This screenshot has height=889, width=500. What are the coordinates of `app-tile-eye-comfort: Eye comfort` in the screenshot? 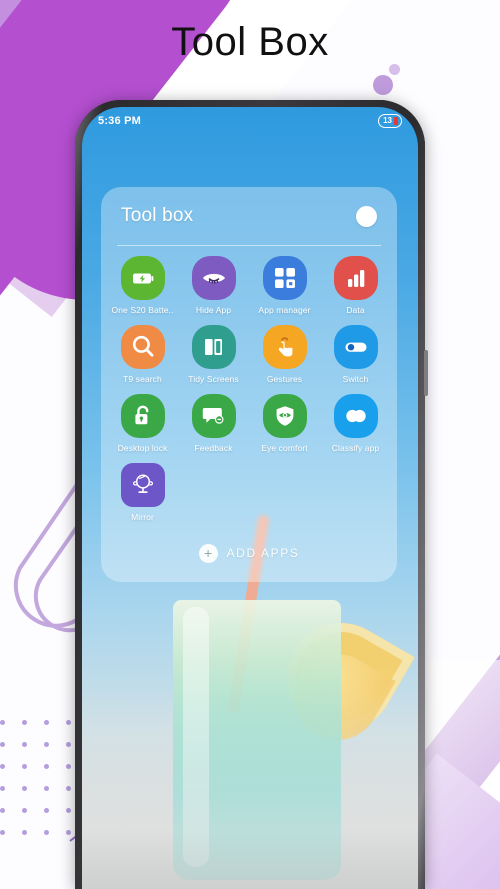 It's located at (284, 423).